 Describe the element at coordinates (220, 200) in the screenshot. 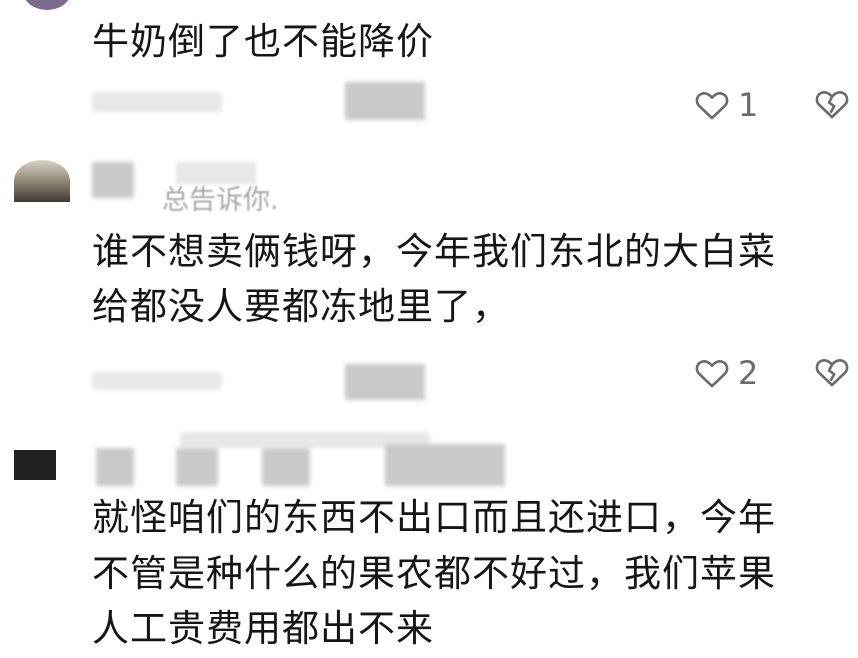

I see `comment-meta: 总告诉你.` at that location.